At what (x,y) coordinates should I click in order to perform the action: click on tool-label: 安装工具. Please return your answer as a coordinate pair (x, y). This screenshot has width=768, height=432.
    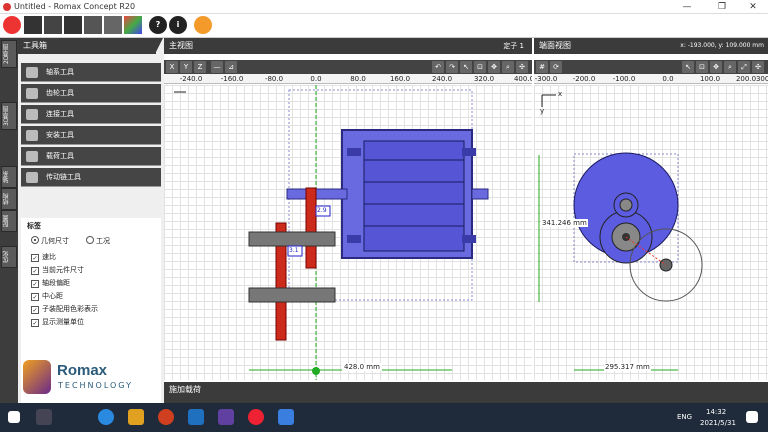
    Looking at the image, I should click on (60, 135).